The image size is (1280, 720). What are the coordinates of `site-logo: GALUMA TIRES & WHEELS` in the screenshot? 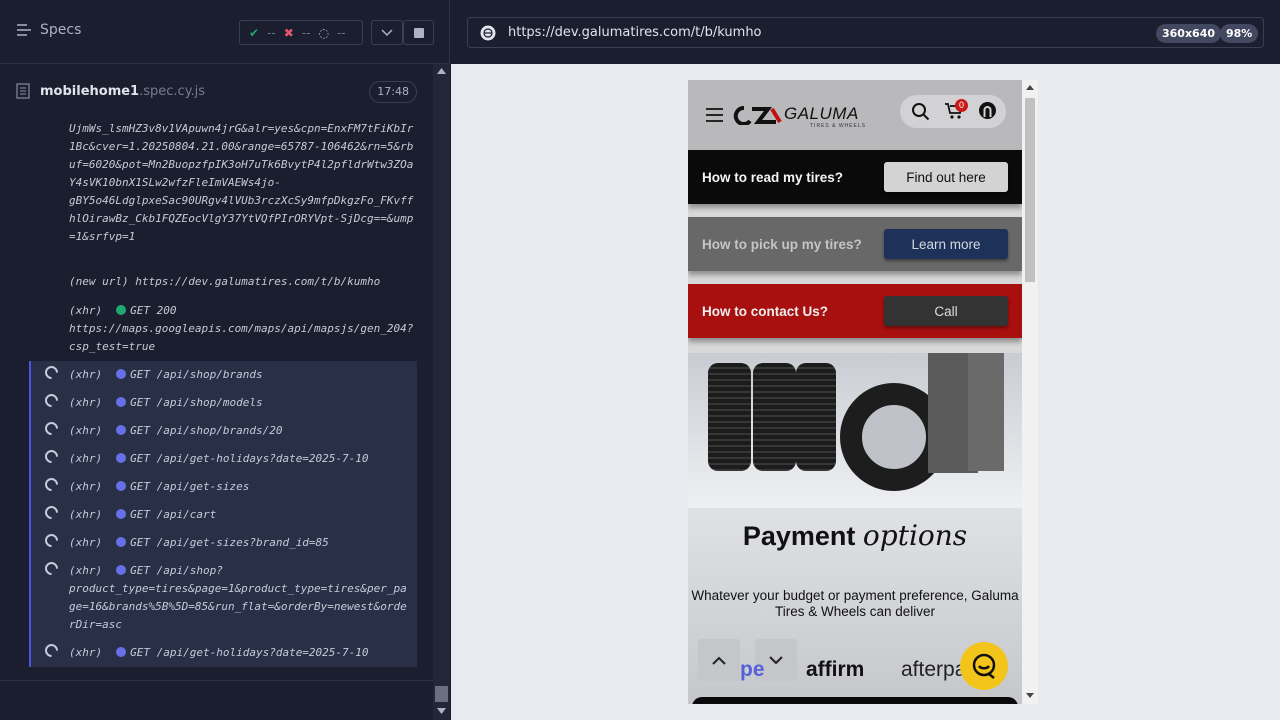 It's located at (801, 115).